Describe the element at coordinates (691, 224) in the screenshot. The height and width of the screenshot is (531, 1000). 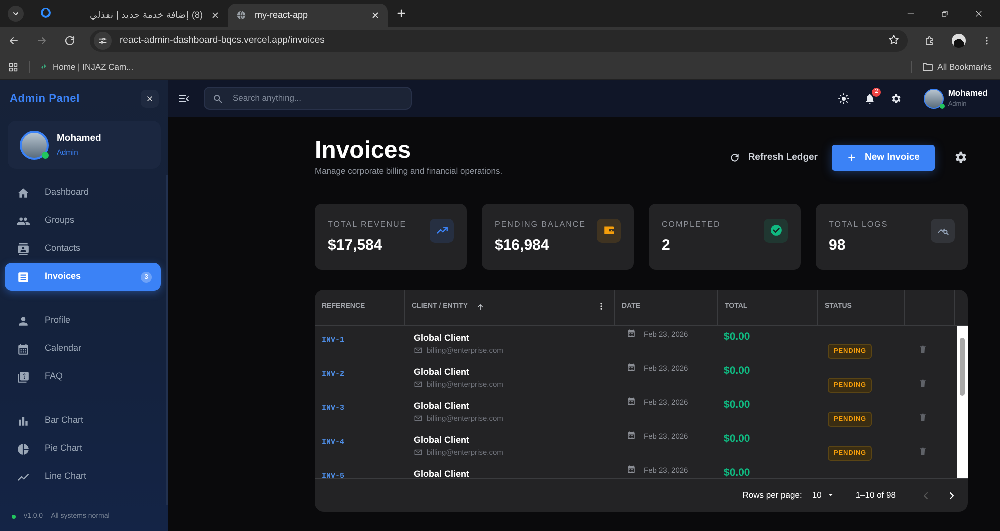
I see `stat-label: COMPLETED` at that location.